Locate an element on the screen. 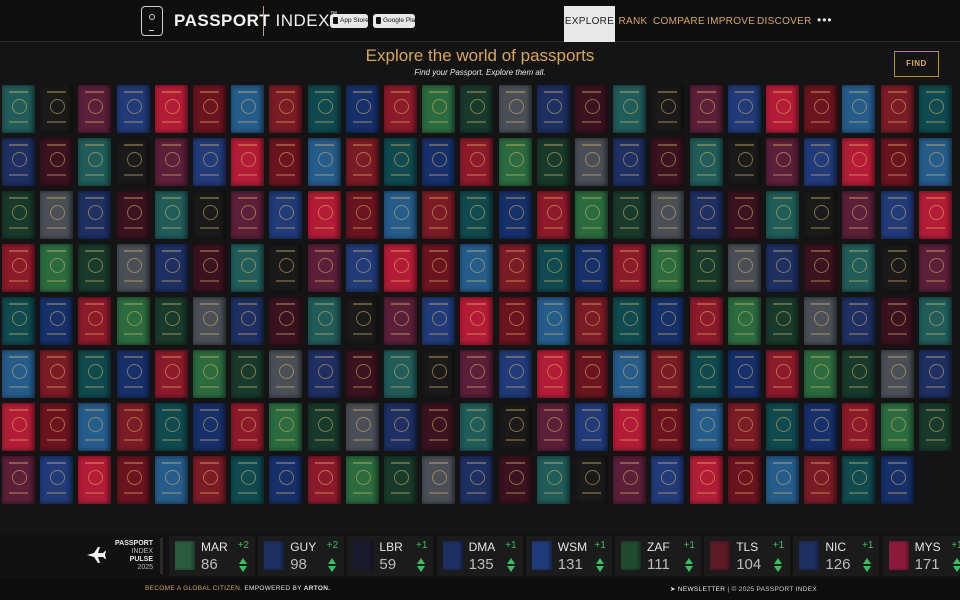 Image resolution: width=960 pixels, height=600 pixels. pulse-tile-guy: GUY +2 98 is located at coordinates (301, 556).